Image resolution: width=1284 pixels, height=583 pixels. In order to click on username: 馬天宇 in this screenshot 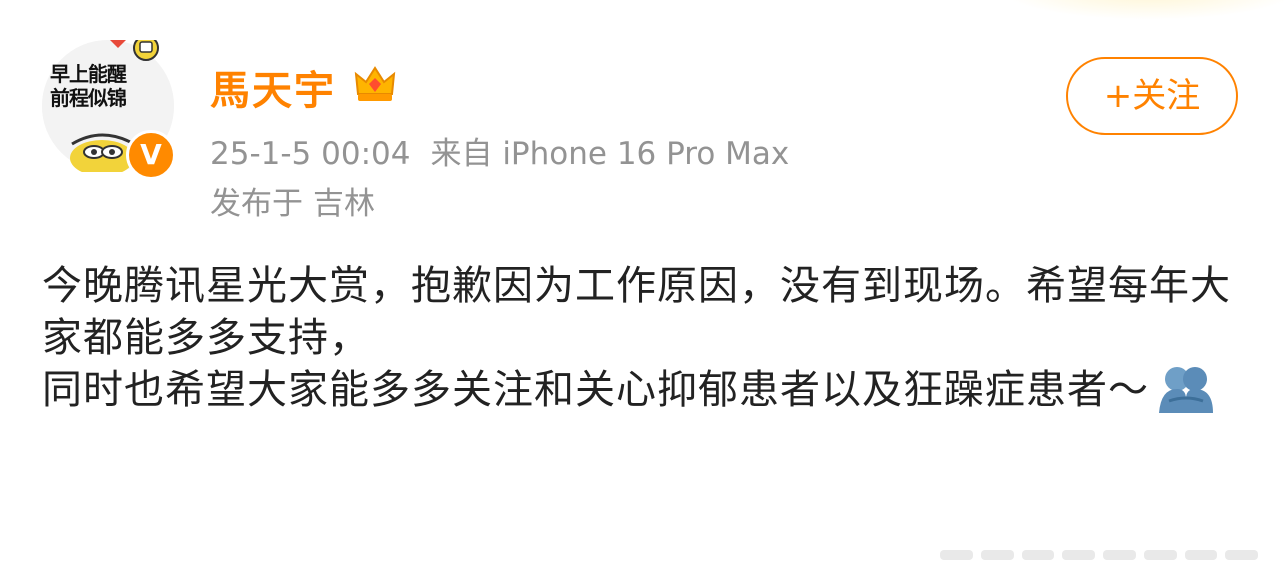, I will do `click(273, 87)`.